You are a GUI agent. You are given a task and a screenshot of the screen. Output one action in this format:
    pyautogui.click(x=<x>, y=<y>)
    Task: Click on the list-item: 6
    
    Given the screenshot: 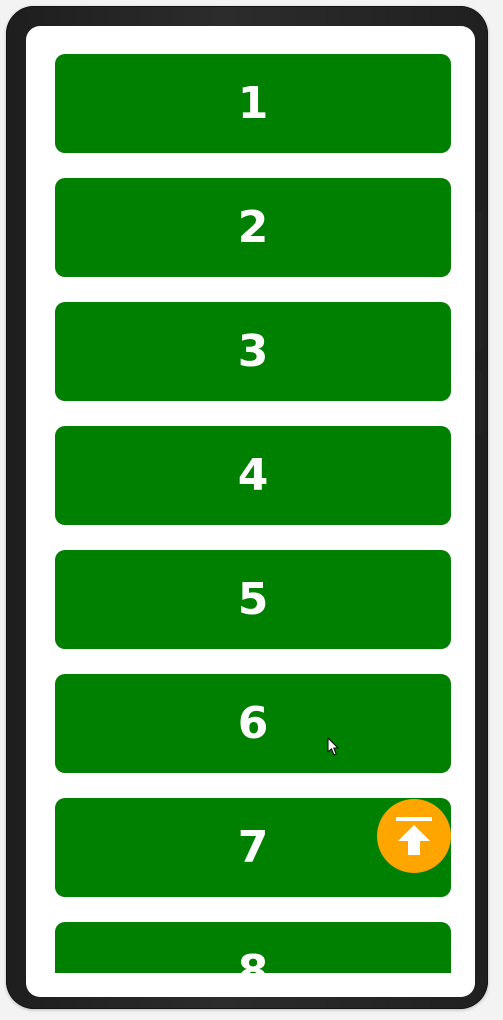 What is the action you would take?
    pyautogui.click(x=253, y=723)
    